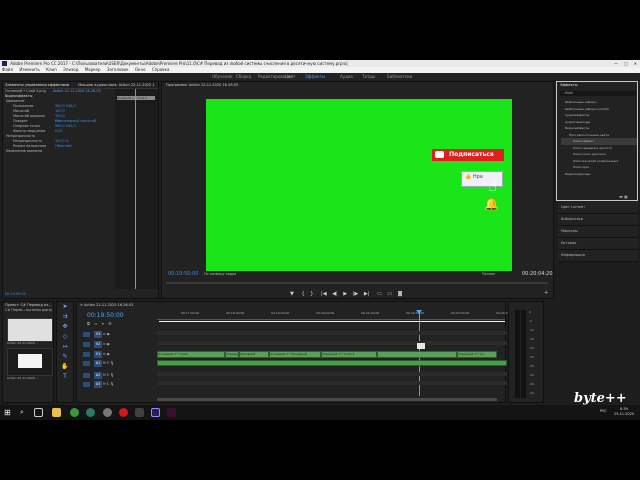  What do you see at coordinates (421, 346) in the screenshot?
I see `still-clip-icon` at bounding box center [421, 346].